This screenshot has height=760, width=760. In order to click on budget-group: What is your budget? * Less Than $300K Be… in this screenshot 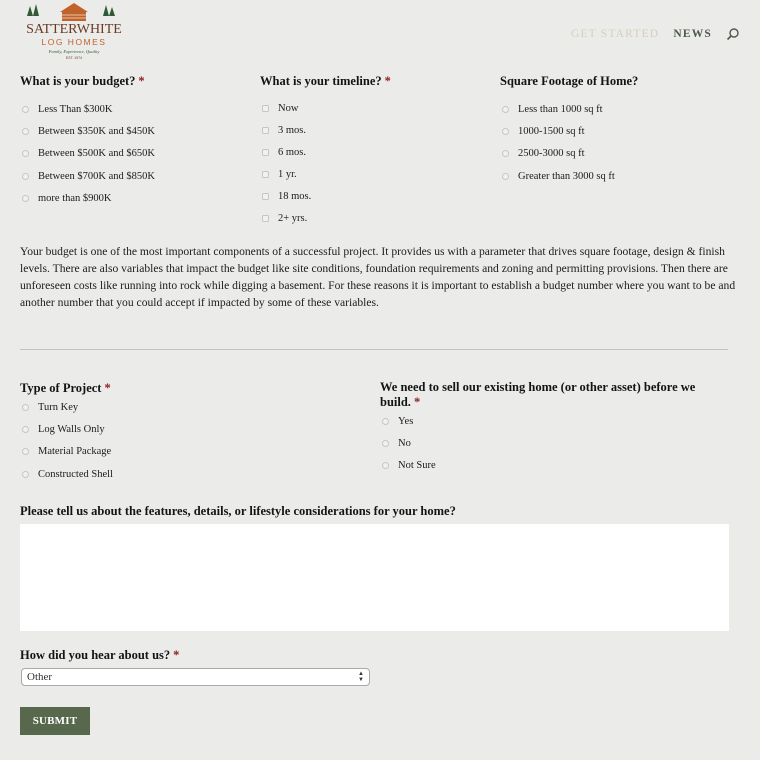, I will do `click(130, 142)`.